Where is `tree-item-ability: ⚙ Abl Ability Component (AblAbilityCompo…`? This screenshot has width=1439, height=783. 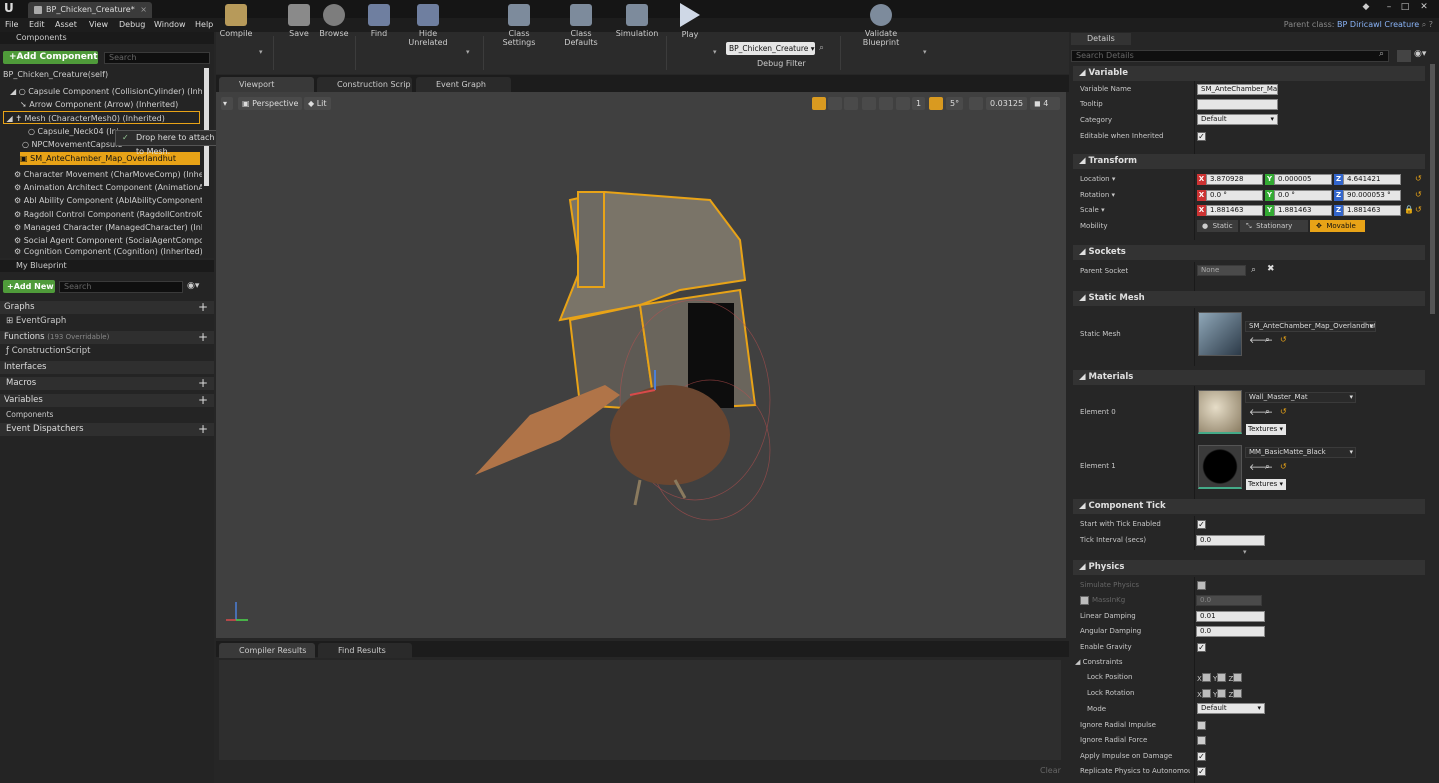 tree-item-ability: ⚙ Abl Ability Component (AblAbilityCompo… is located at coordinates (108, 200).